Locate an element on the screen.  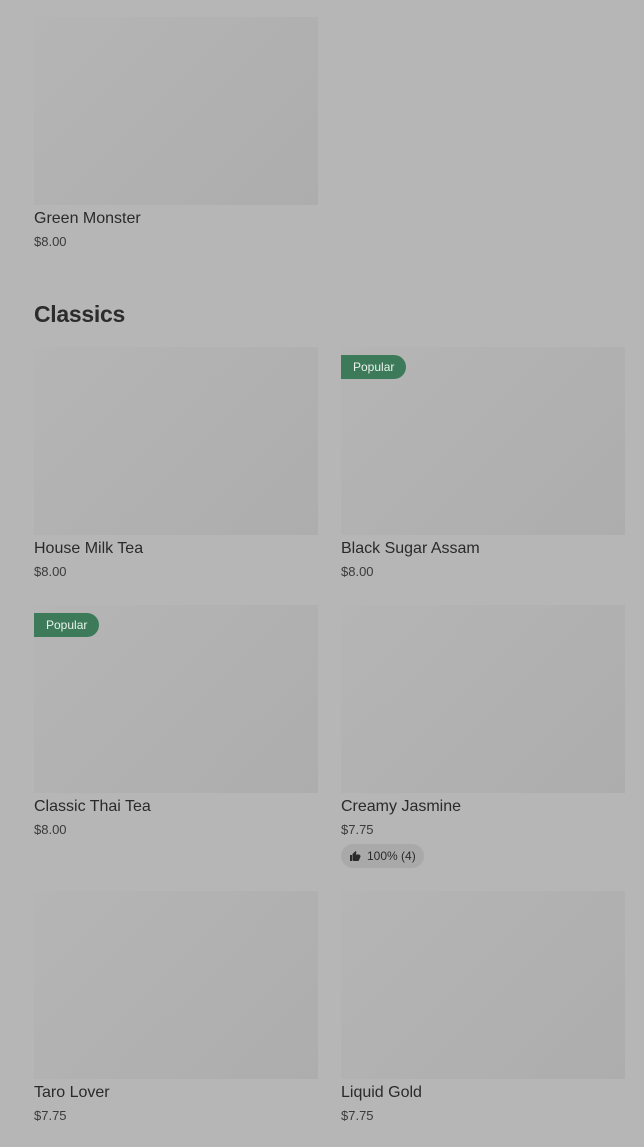
menu-item-card: Popular Black Sugar Assam $8.00 is located at coordinates (483, 462).